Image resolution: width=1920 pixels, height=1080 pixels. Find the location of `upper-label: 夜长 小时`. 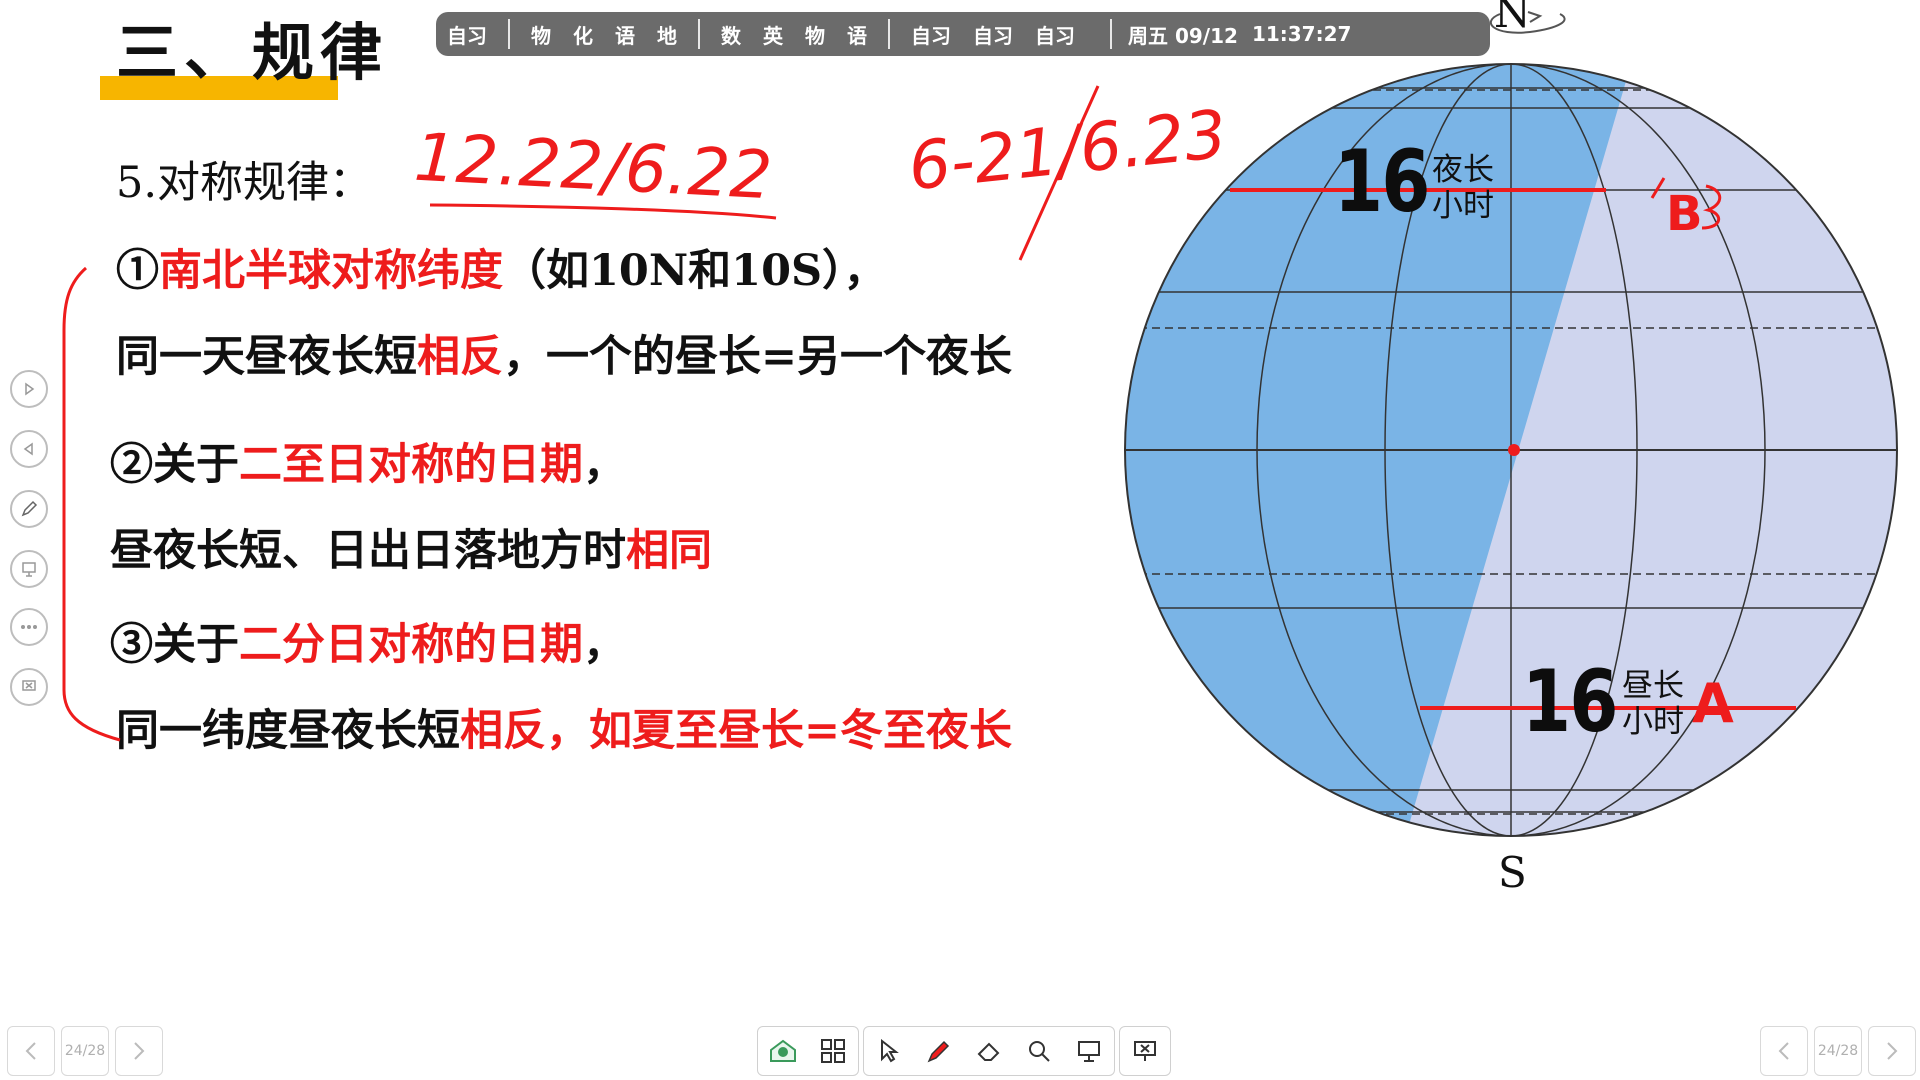

upper-label: 夜长 小时 is located at coordinates (1463, 188).